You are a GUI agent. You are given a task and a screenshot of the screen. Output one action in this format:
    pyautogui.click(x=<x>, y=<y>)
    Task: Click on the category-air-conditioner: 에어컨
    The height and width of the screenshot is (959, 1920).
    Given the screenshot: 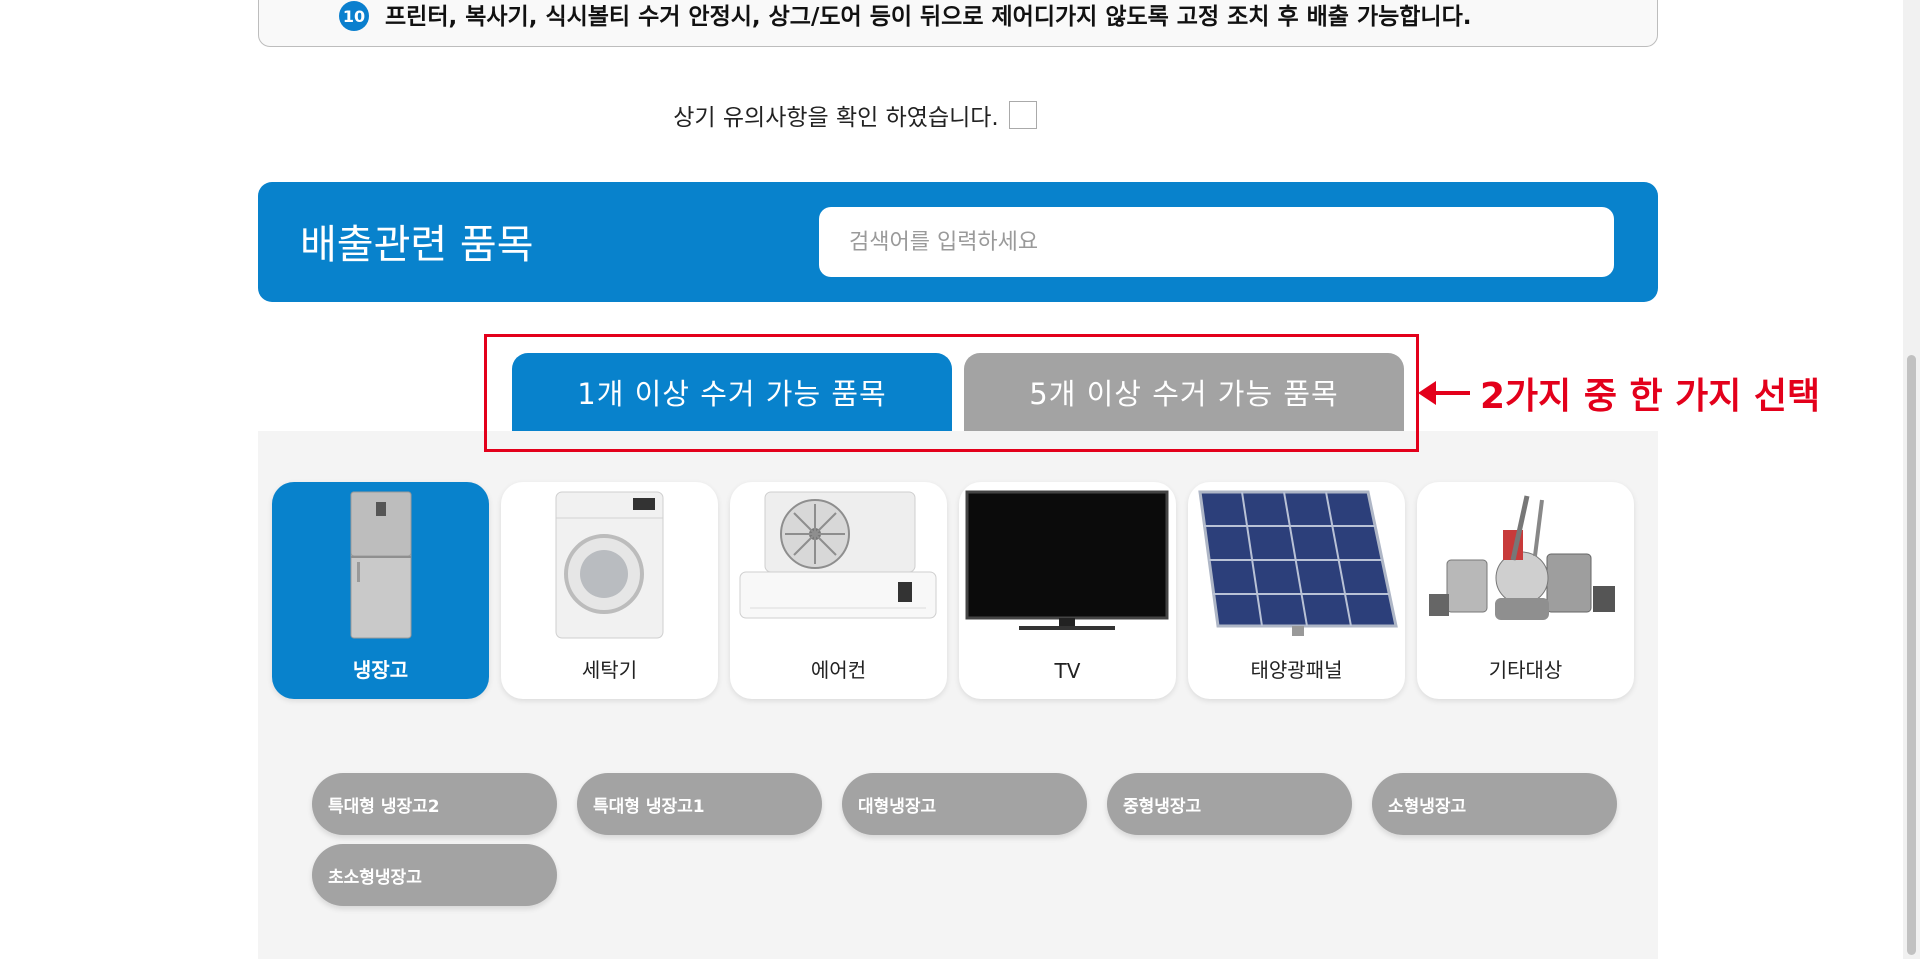 What is the action you would take?
    pyautogui.click(x=838, y=590)
    